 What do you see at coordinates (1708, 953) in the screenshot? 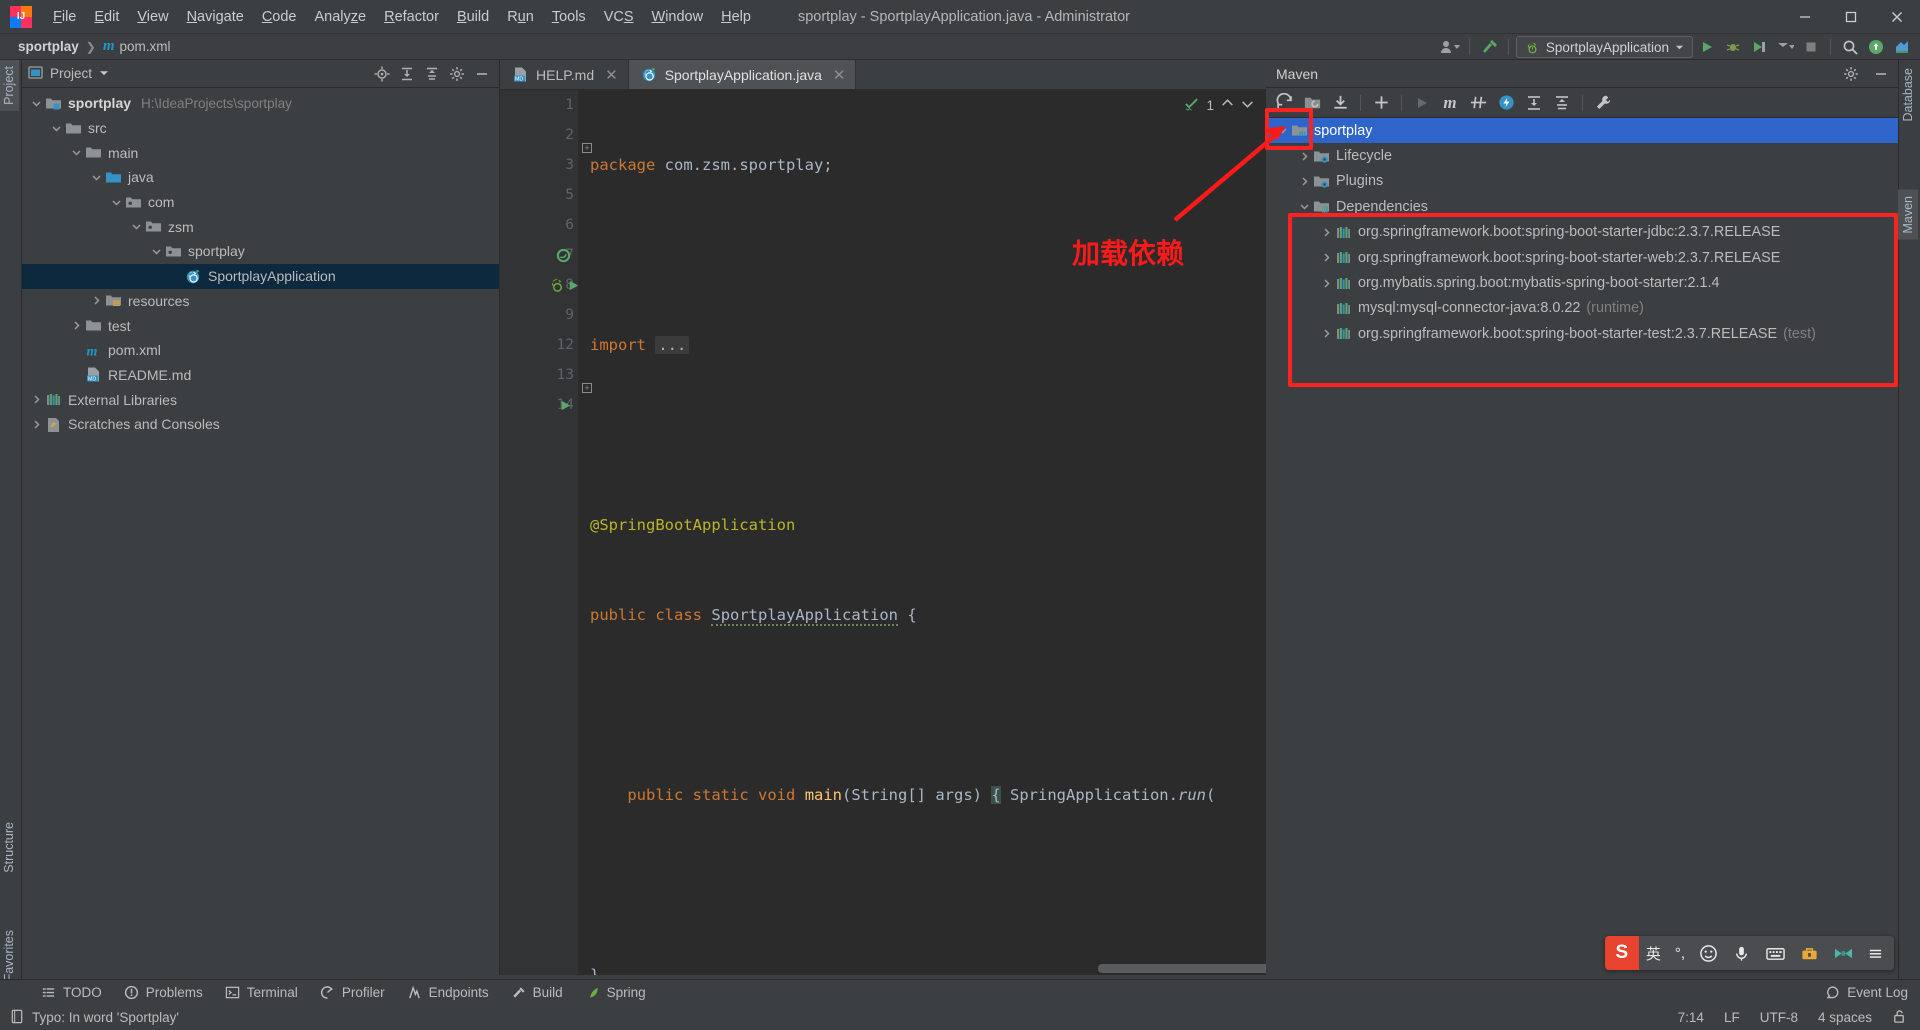
I see `emoji-icon` at bounding box center [1708, 953].